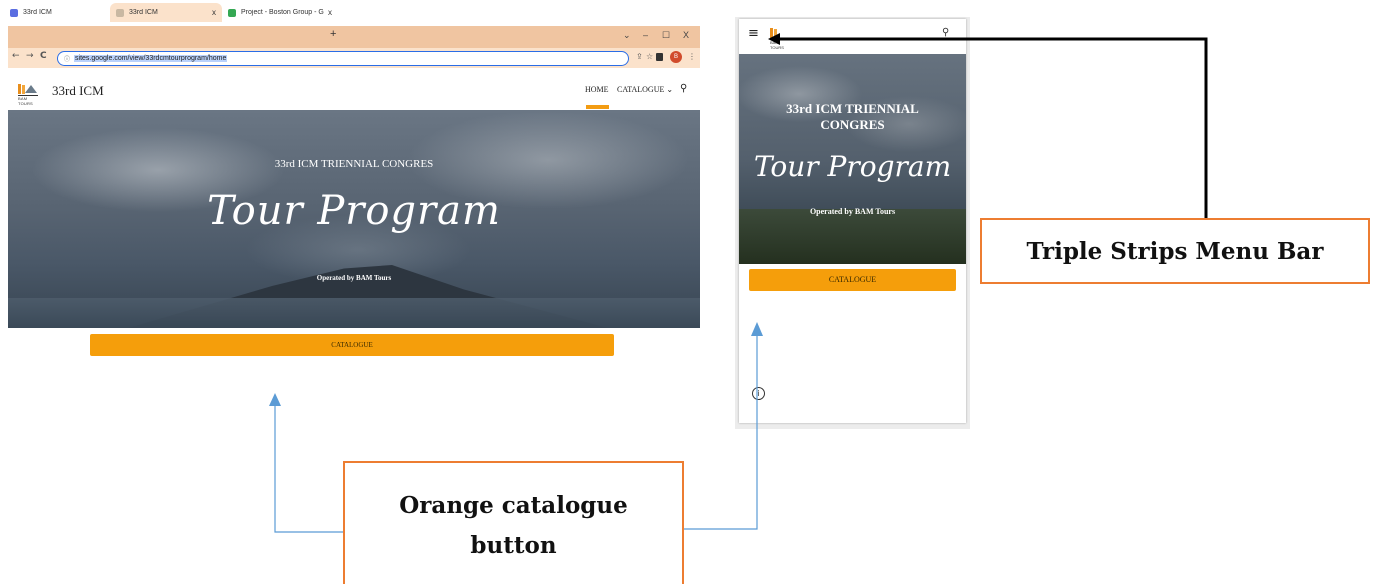 The width and height of the screenshot is (1374, 584). I want to click on nav-catalogue-dropdown: CATALOGUE ⌄, so click(645, 89).